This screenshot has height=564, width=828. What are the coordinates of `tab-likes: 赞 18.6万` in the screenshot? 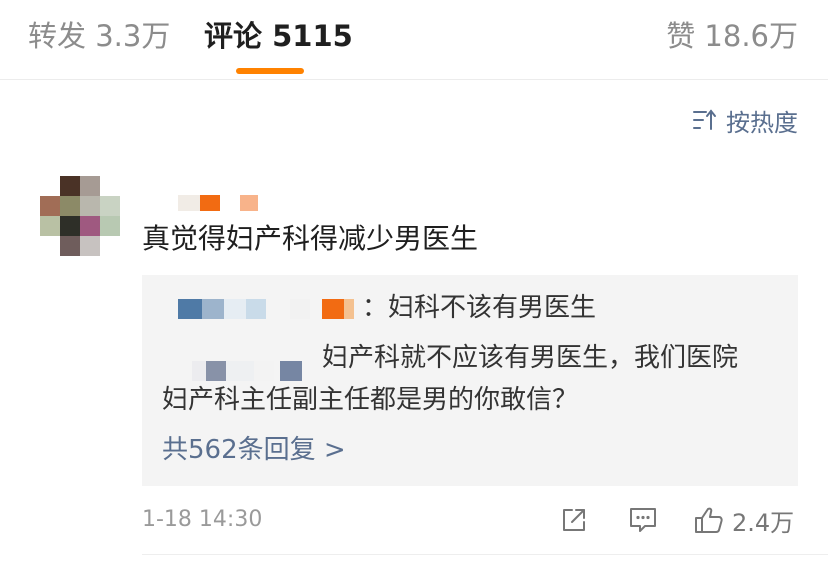 It's located at (732, 36).